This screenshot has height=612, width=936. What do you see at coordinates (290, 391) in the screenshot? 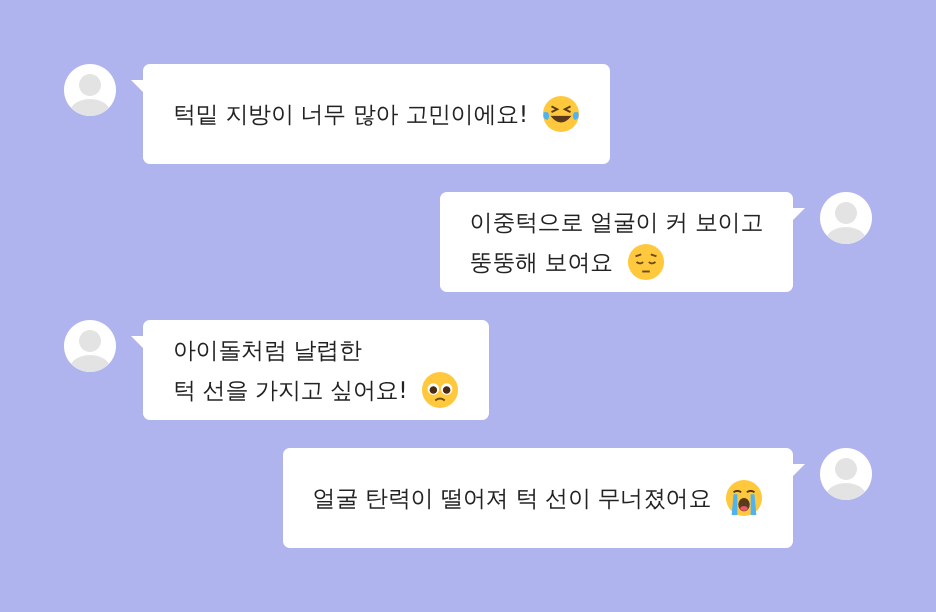
I see `message-text: 턱 선을 가지고 싶어요!` at bounding box center [290, 391].